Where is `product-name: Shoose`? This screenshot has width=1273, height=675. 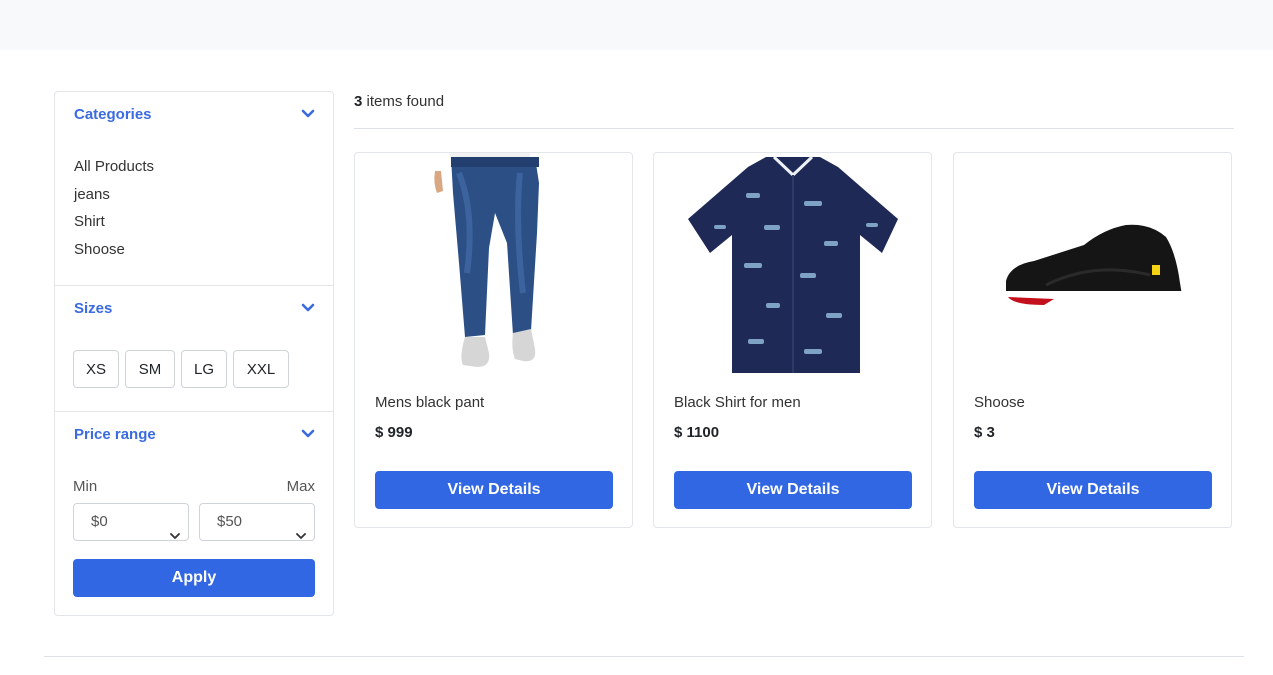
product-name: Shoose is located at coordinates (999, 402).